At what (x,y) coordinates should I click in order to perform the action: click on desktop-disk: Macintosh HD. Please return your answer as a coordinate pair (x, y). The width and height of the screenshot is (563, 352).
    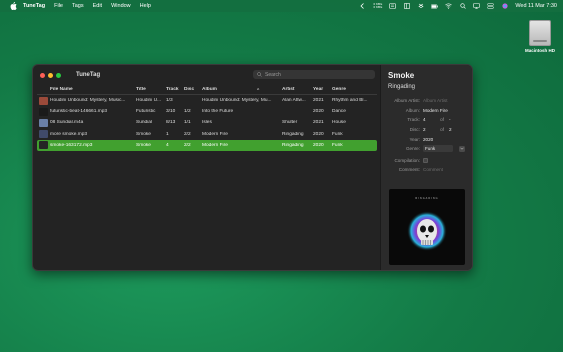
    Looking at the image, I should click on (540, 36).